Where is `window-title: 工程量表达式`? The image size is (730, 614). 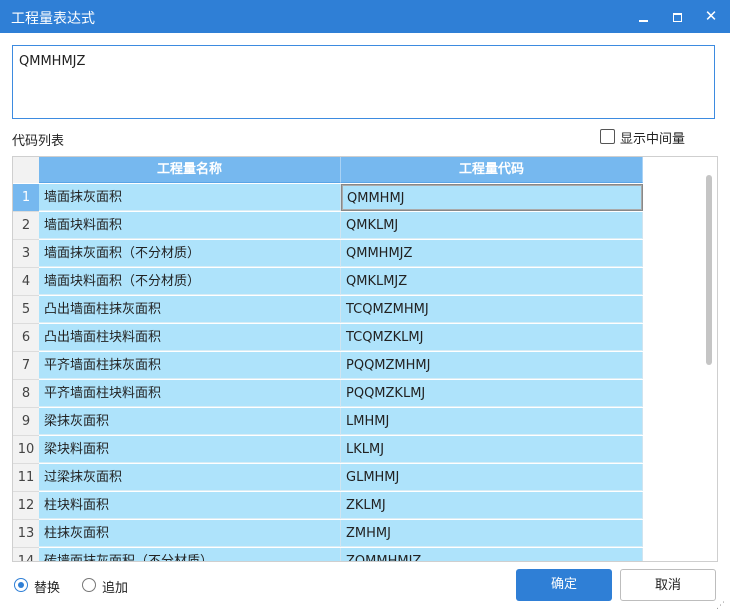 window-title: 工程量表达式 is located at coordinates (53, 19).